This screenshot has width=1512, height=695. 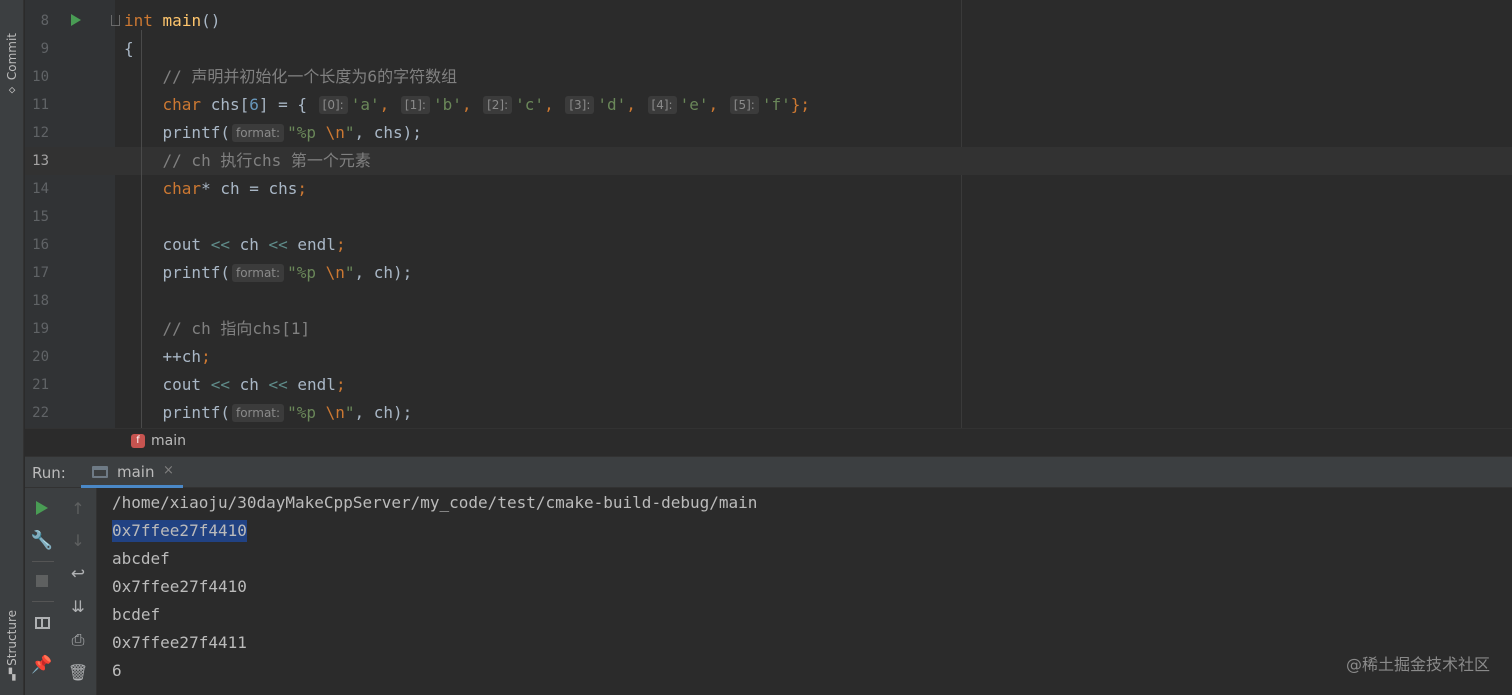 What do you see at coordinates (768, 245) in the screenshot?
I see `code-line: 16 cout << ch << endl;` at bounding box center [768, 245].